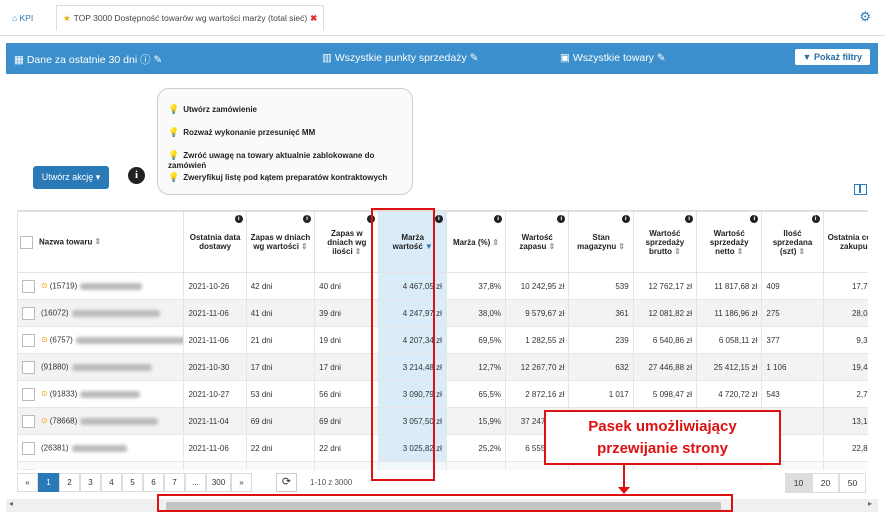  What do you see at coordinates (412, 421) in the screenshot?
I see `cell-margin: 3 057,50 zł` at bounding box center [412, 421].